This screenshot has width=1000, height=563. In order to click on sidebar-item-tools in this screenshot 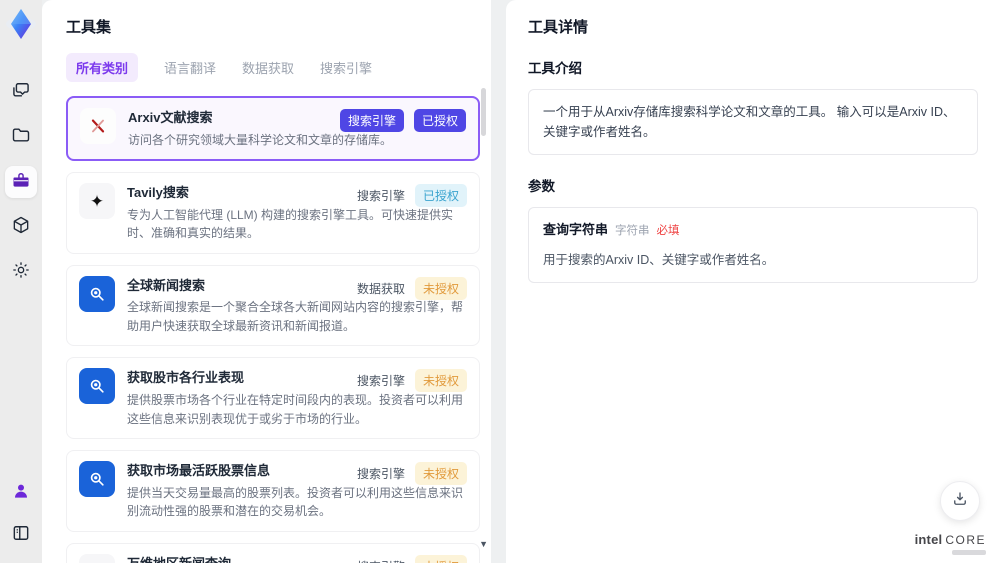, I will do `click(21, 182)`.